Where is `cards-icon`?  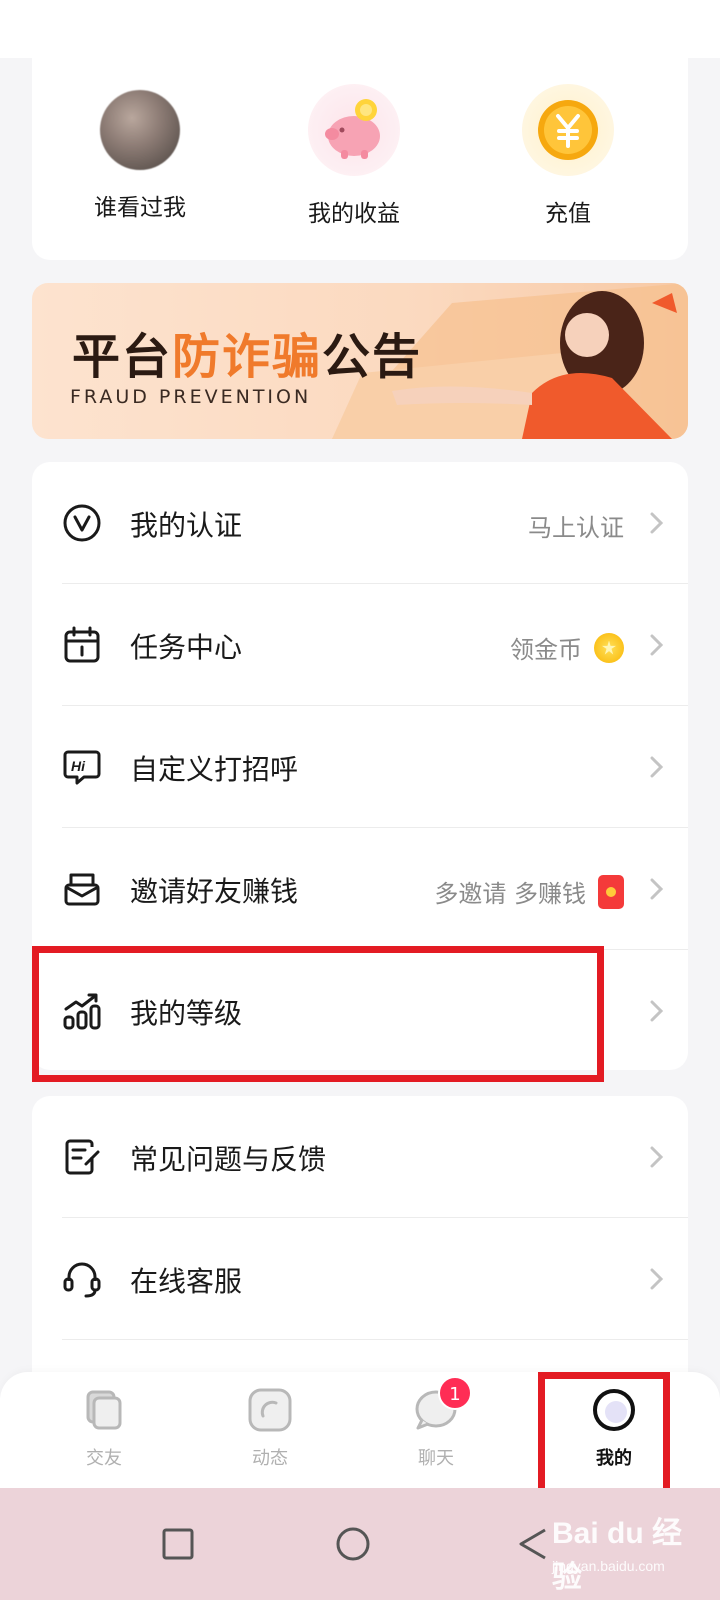
cards-icon is located at coordinates (104, 1410).